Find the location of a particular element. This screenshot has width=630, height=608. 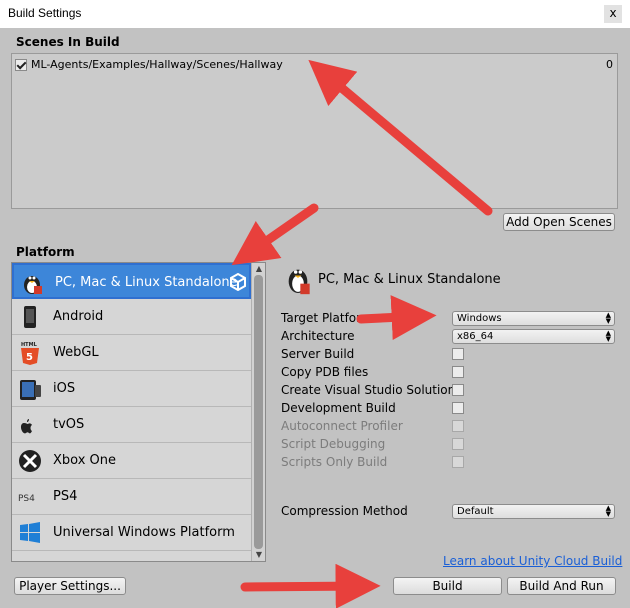

platform-item-standalone: PC, Mac & Linux Standalone is located at coordinates (131, 281).